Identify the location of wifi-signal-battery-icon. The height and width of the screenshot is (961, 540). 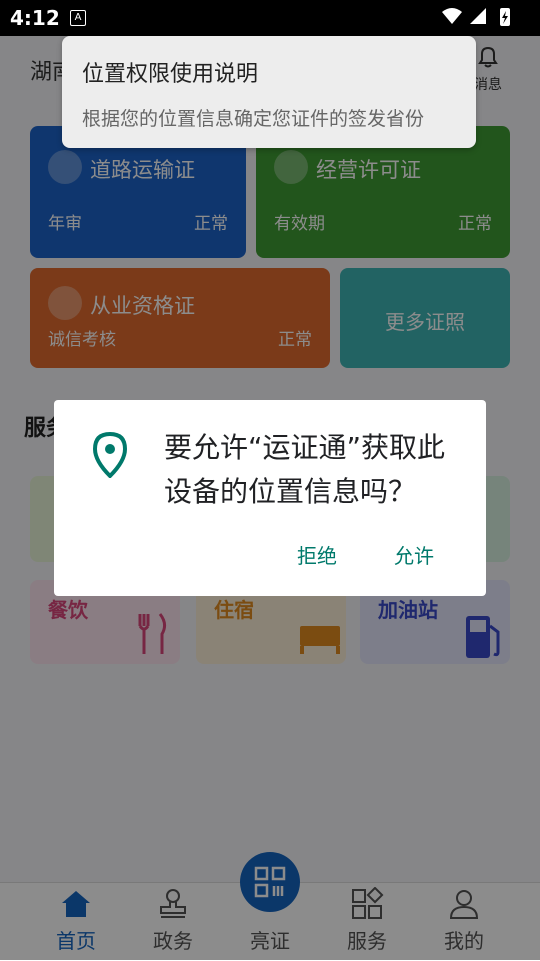
(476, 17).